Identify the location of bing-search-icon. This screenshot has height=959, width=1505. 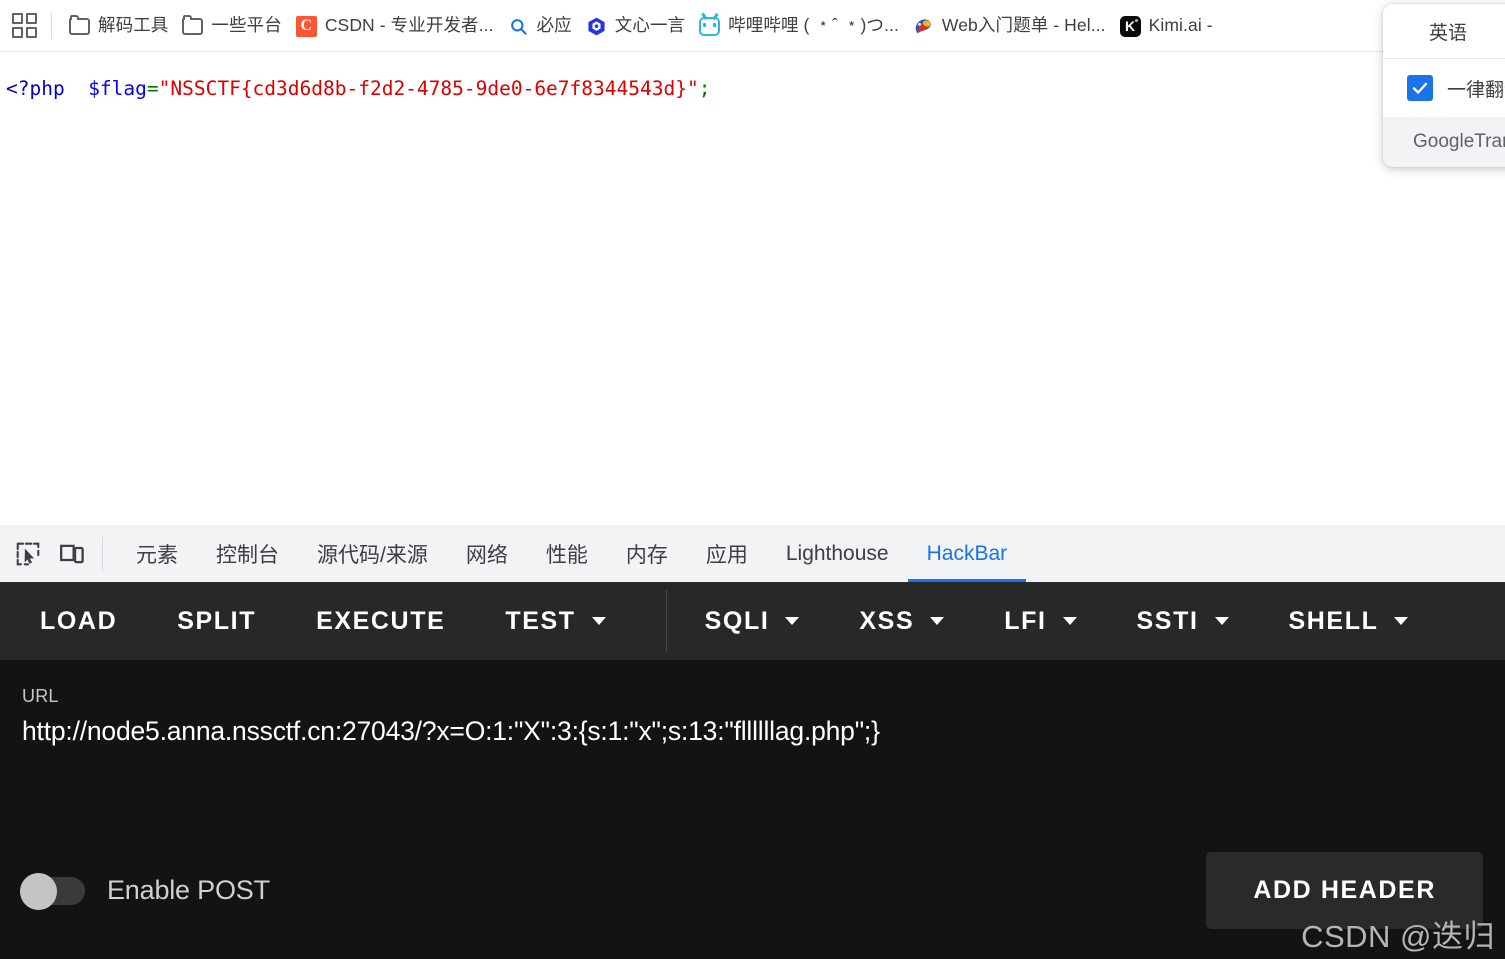
(518, 26).